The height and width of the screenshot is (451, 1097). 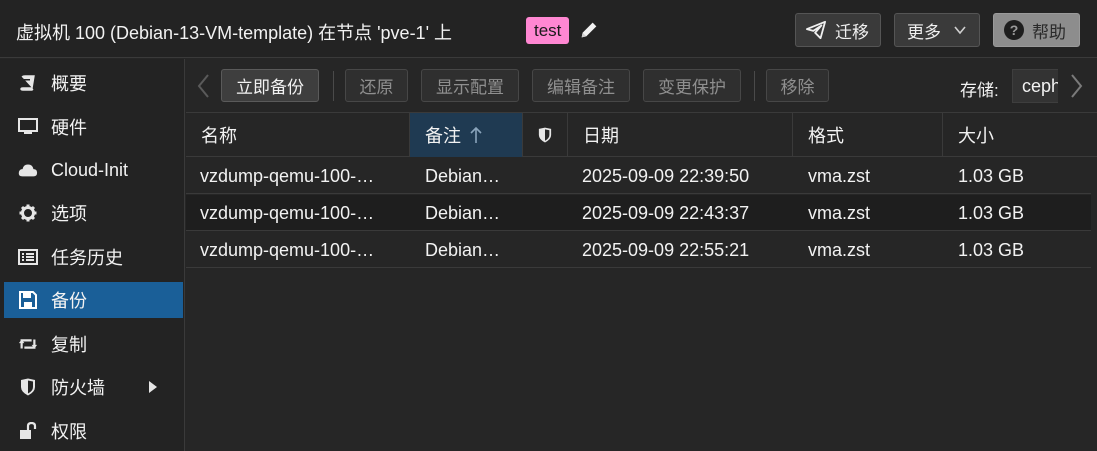 What do you see at coordinates (680, 135) in the screenshot?
I see `column-header-date: 日期` at bounding box center [680, 135].